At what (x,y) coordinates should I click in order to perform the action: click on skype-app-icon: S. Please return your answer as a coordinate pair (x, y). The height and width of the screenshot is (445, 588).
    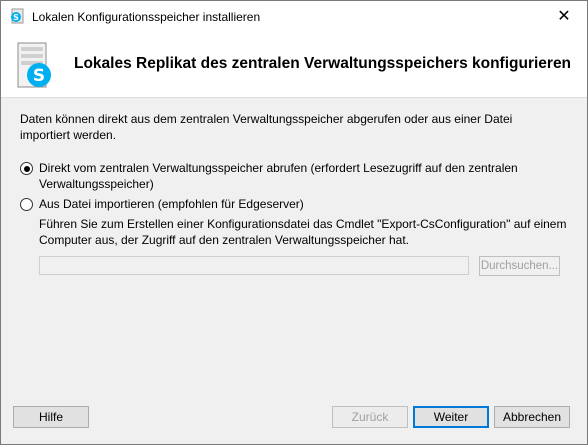
    Looking at the image, I should click on (17, 16).